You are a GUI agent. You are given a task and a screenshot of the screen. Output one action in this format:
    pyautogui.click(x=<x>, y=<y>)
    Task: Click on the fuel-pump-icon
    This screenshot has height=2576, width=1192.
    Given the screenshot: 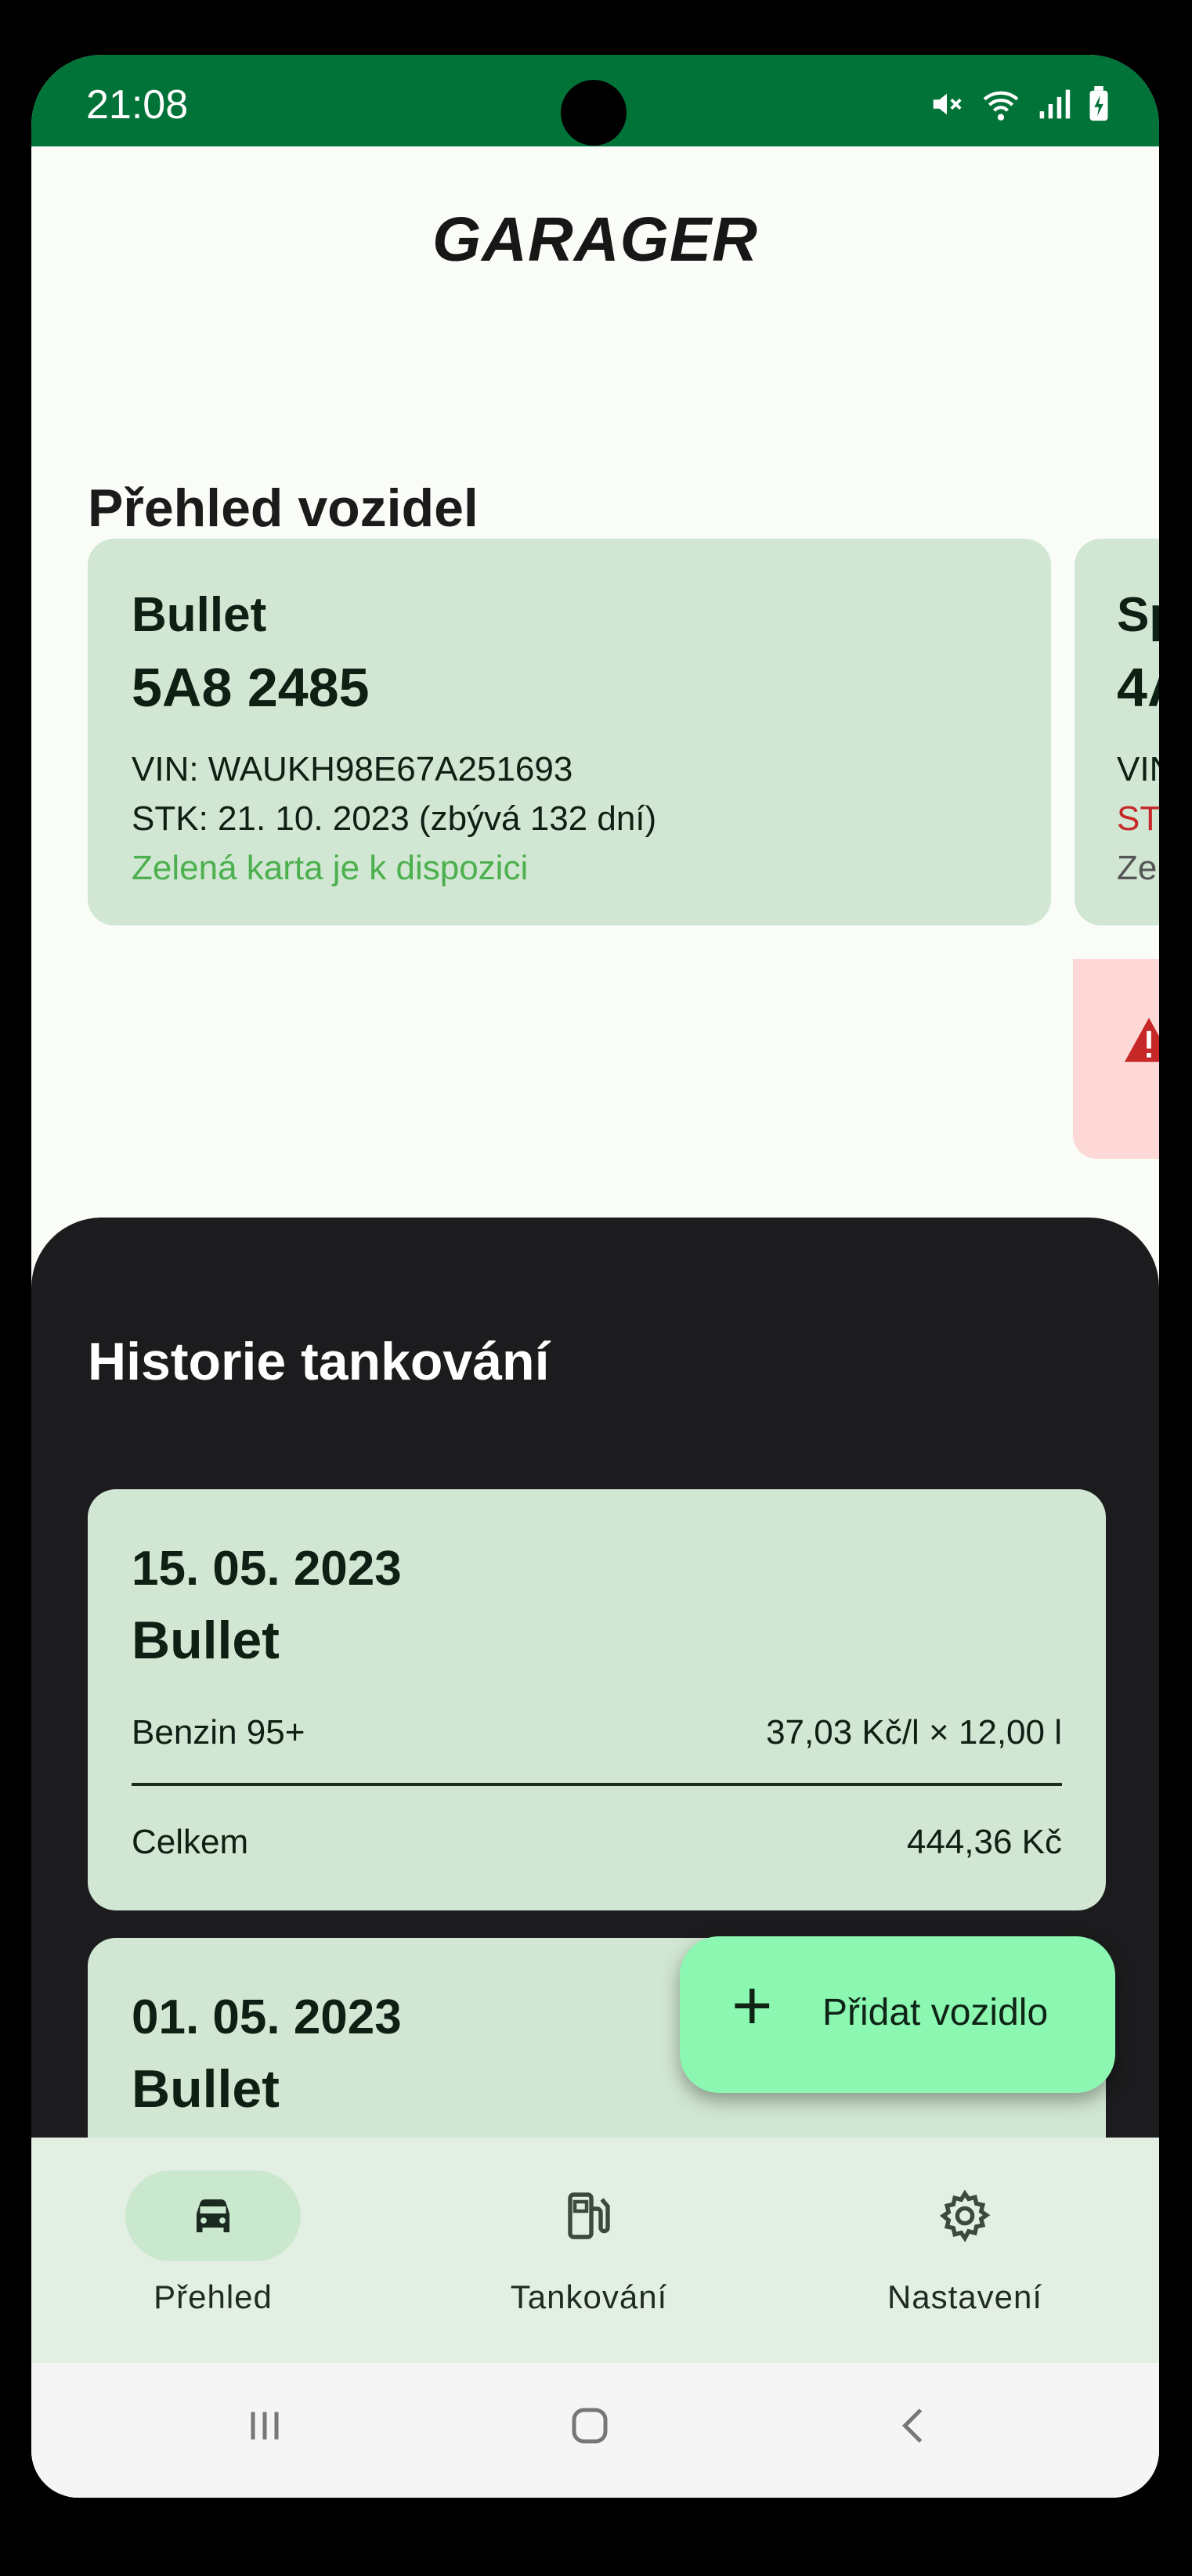 What is the action you would take?
    pyautogui.click(x=589, y=2215)
    